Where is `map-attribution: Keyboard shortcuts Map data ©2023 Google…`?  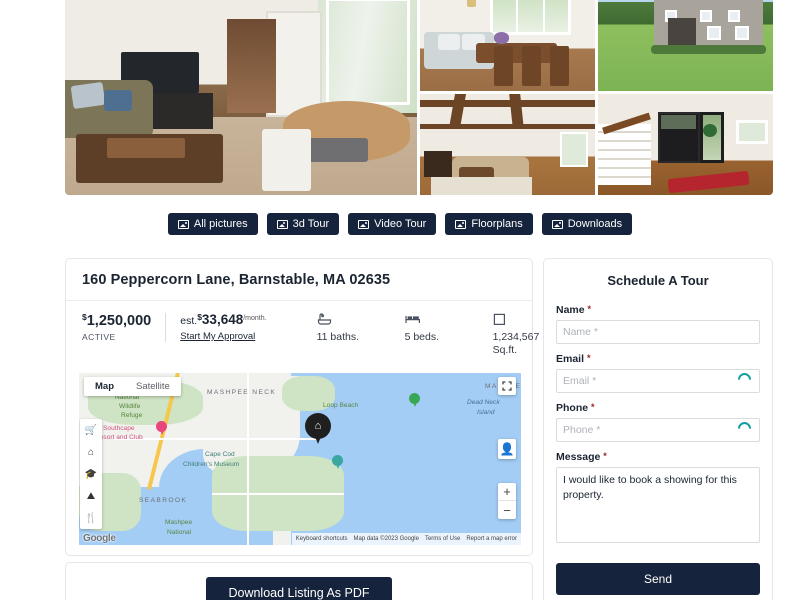 map-attribution: Keyboard shortcuts Map data ©2023 Google… is located at coordinates (406, 539).